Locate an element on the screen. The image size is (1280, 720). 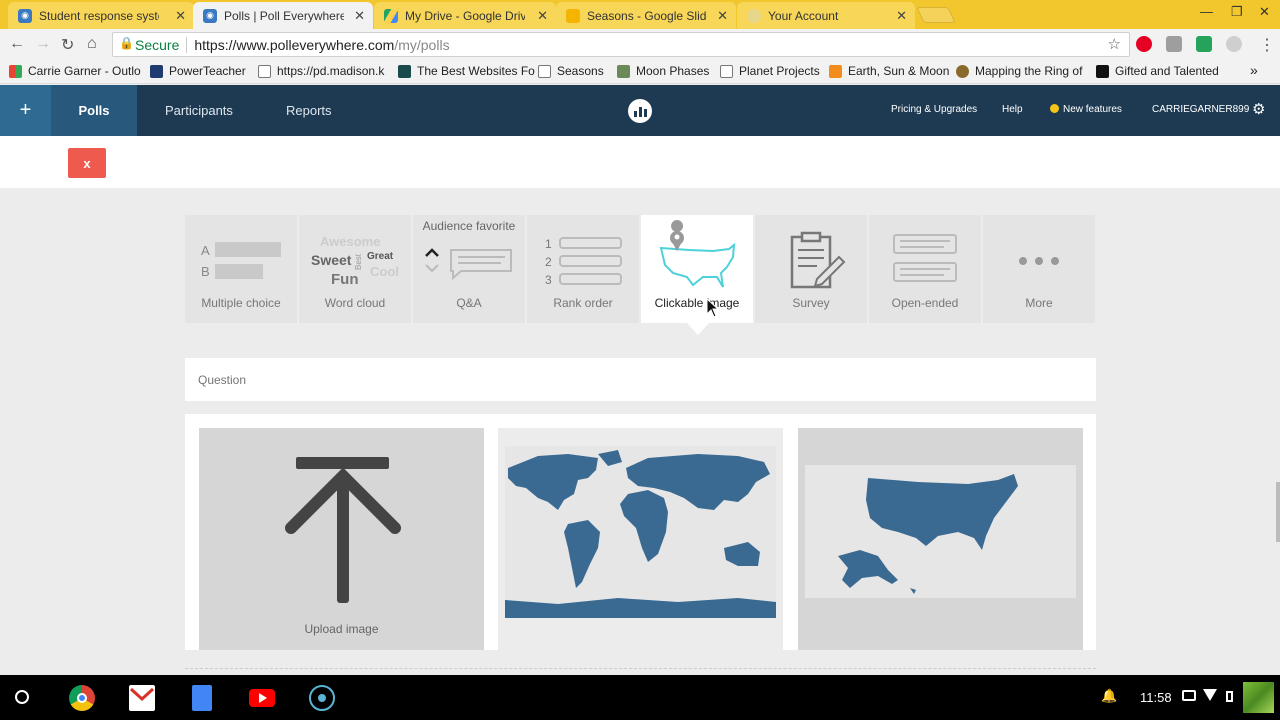
pollev-logo-icon is located at coordinates (640, 111).